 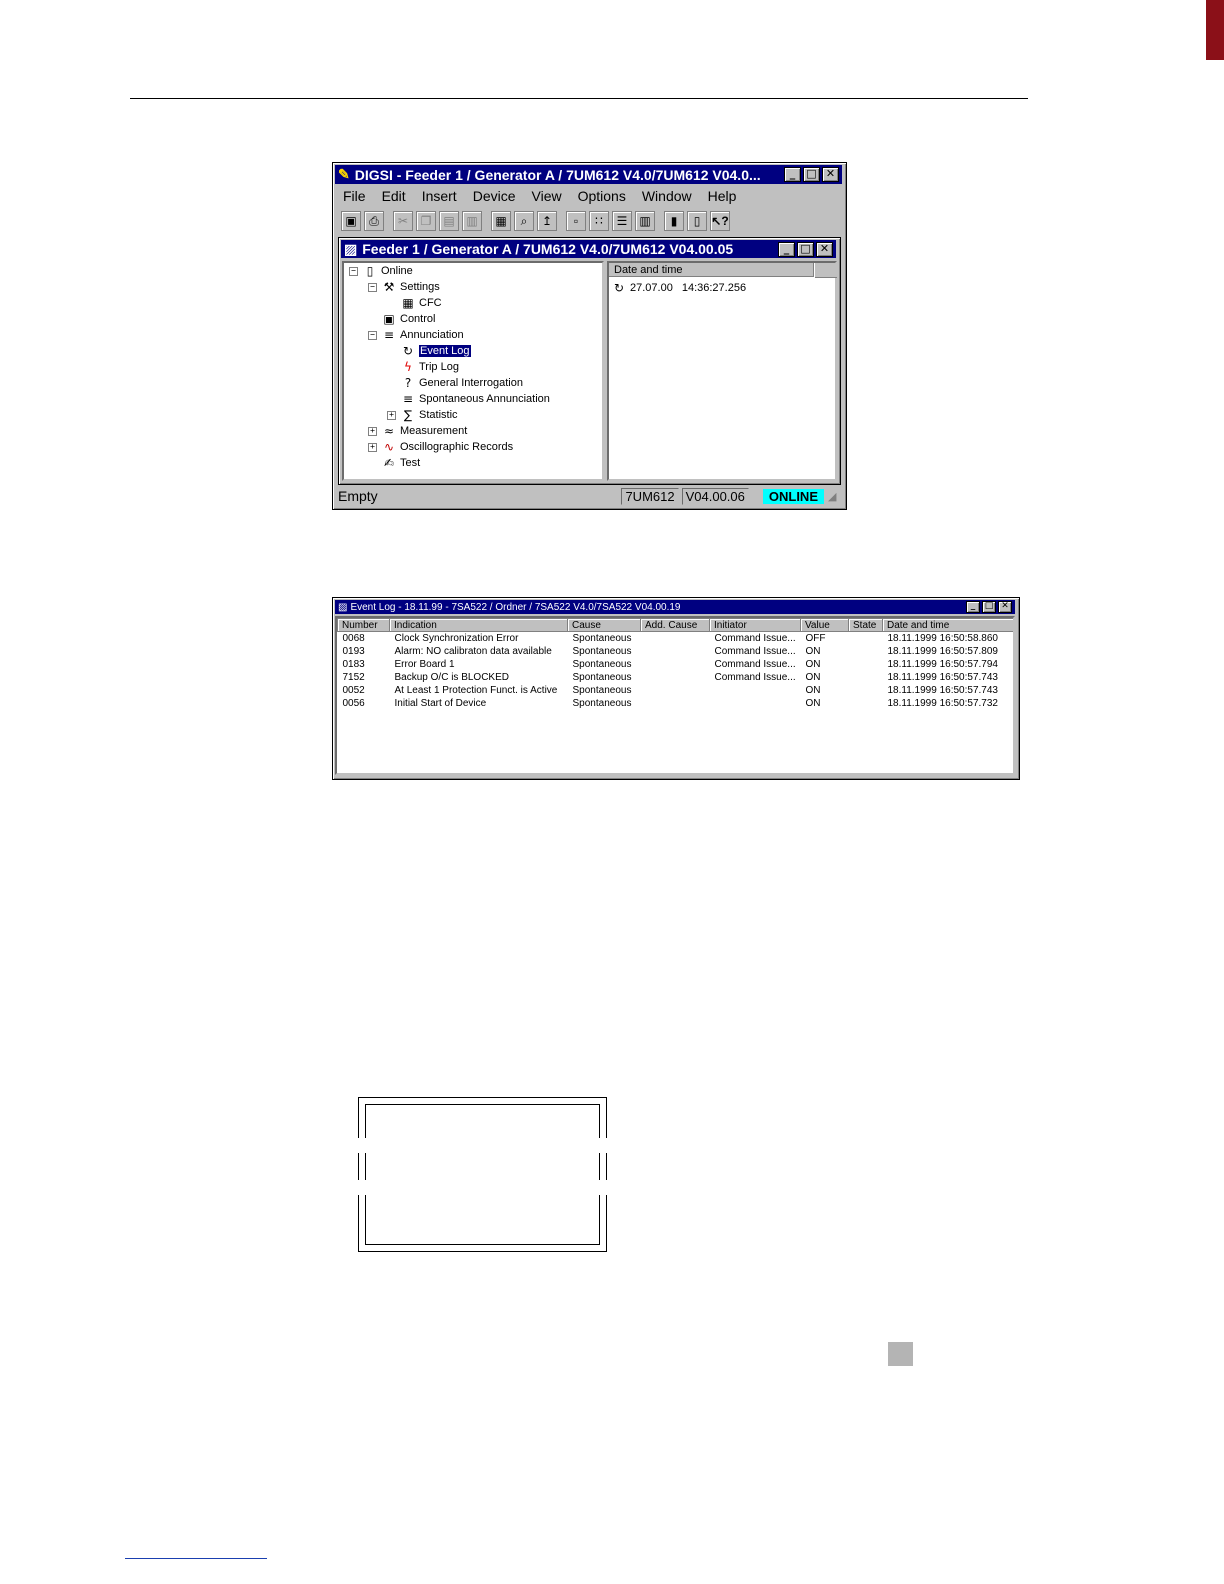 What do you see at coordinates (805, 249) in the screenshot?
I see `child-maximize-button: □` at bounding box center [805, 249].